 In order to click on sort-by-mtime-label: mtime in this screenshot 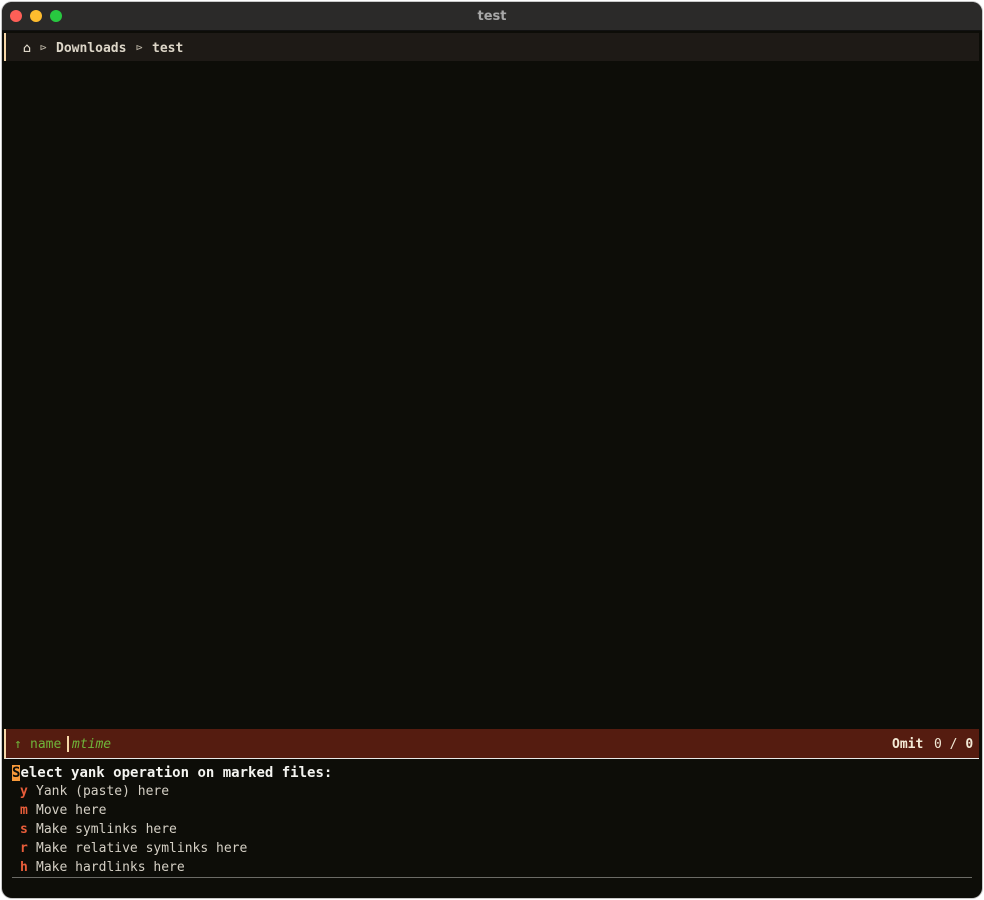, I will do `click(92, 744)`.